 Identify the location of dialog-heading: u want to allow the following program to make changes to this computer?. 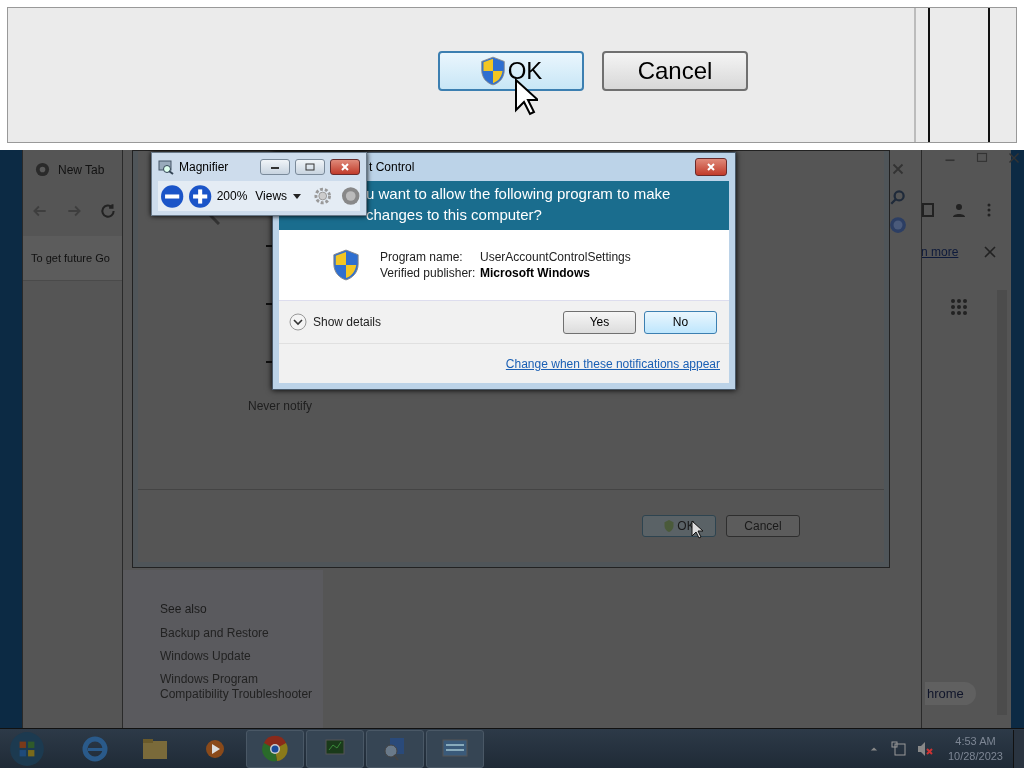
(519, 204).